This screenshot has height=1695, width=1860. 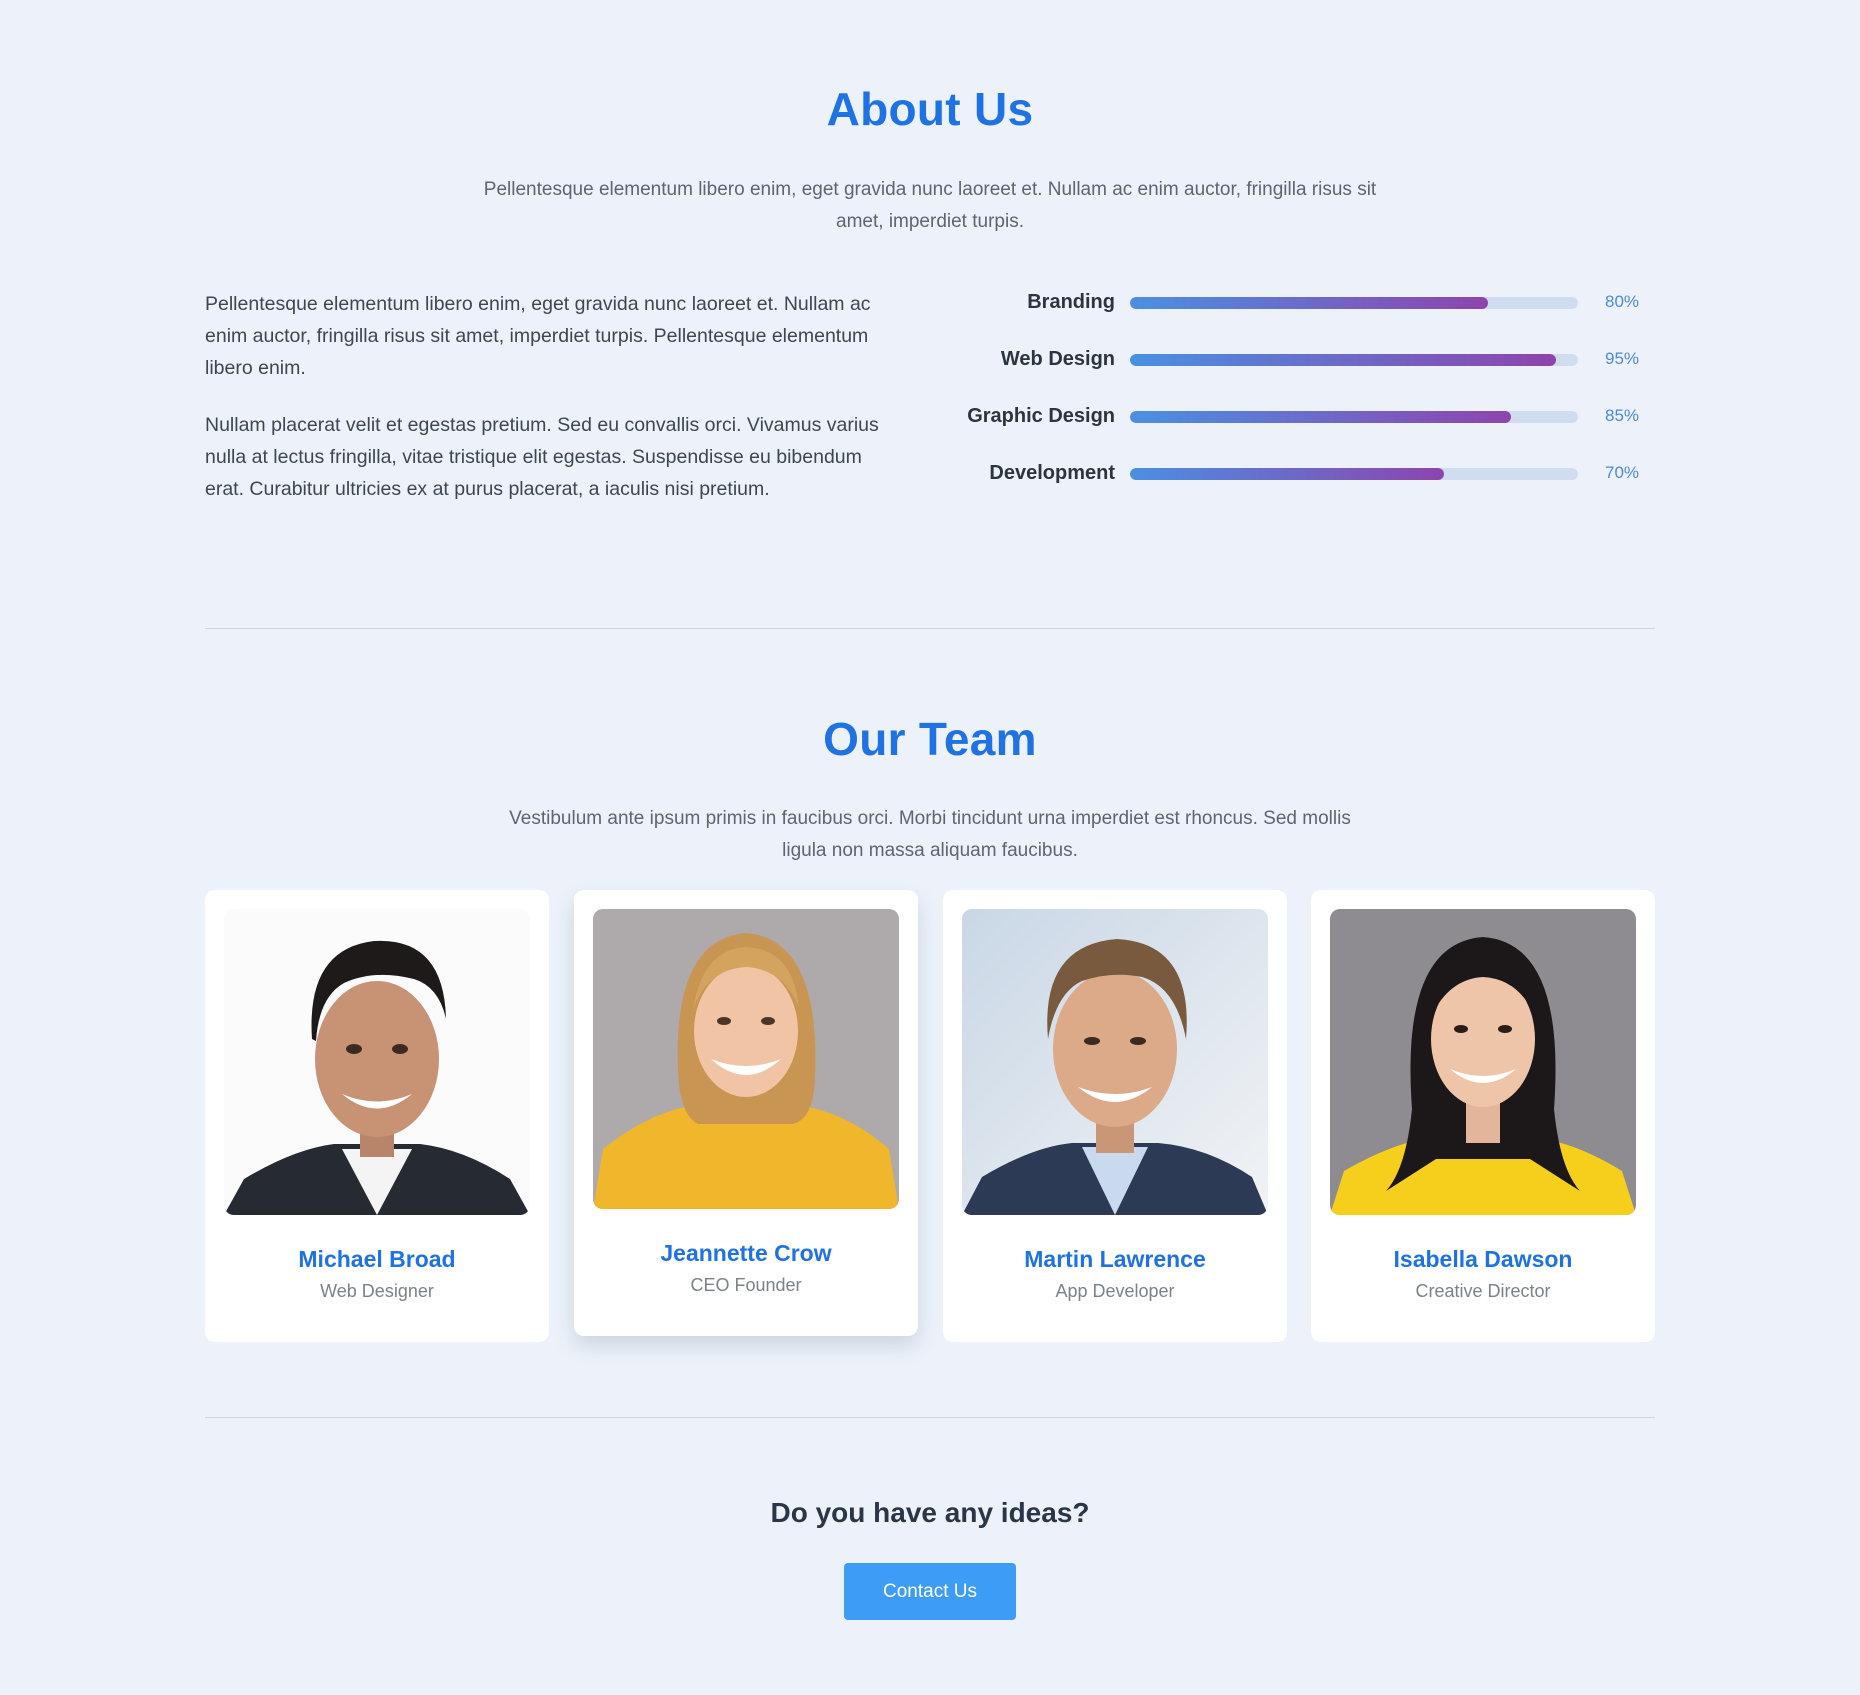 I want to click on skill-row-development: Development 70%, so click(x=1302, y=485).